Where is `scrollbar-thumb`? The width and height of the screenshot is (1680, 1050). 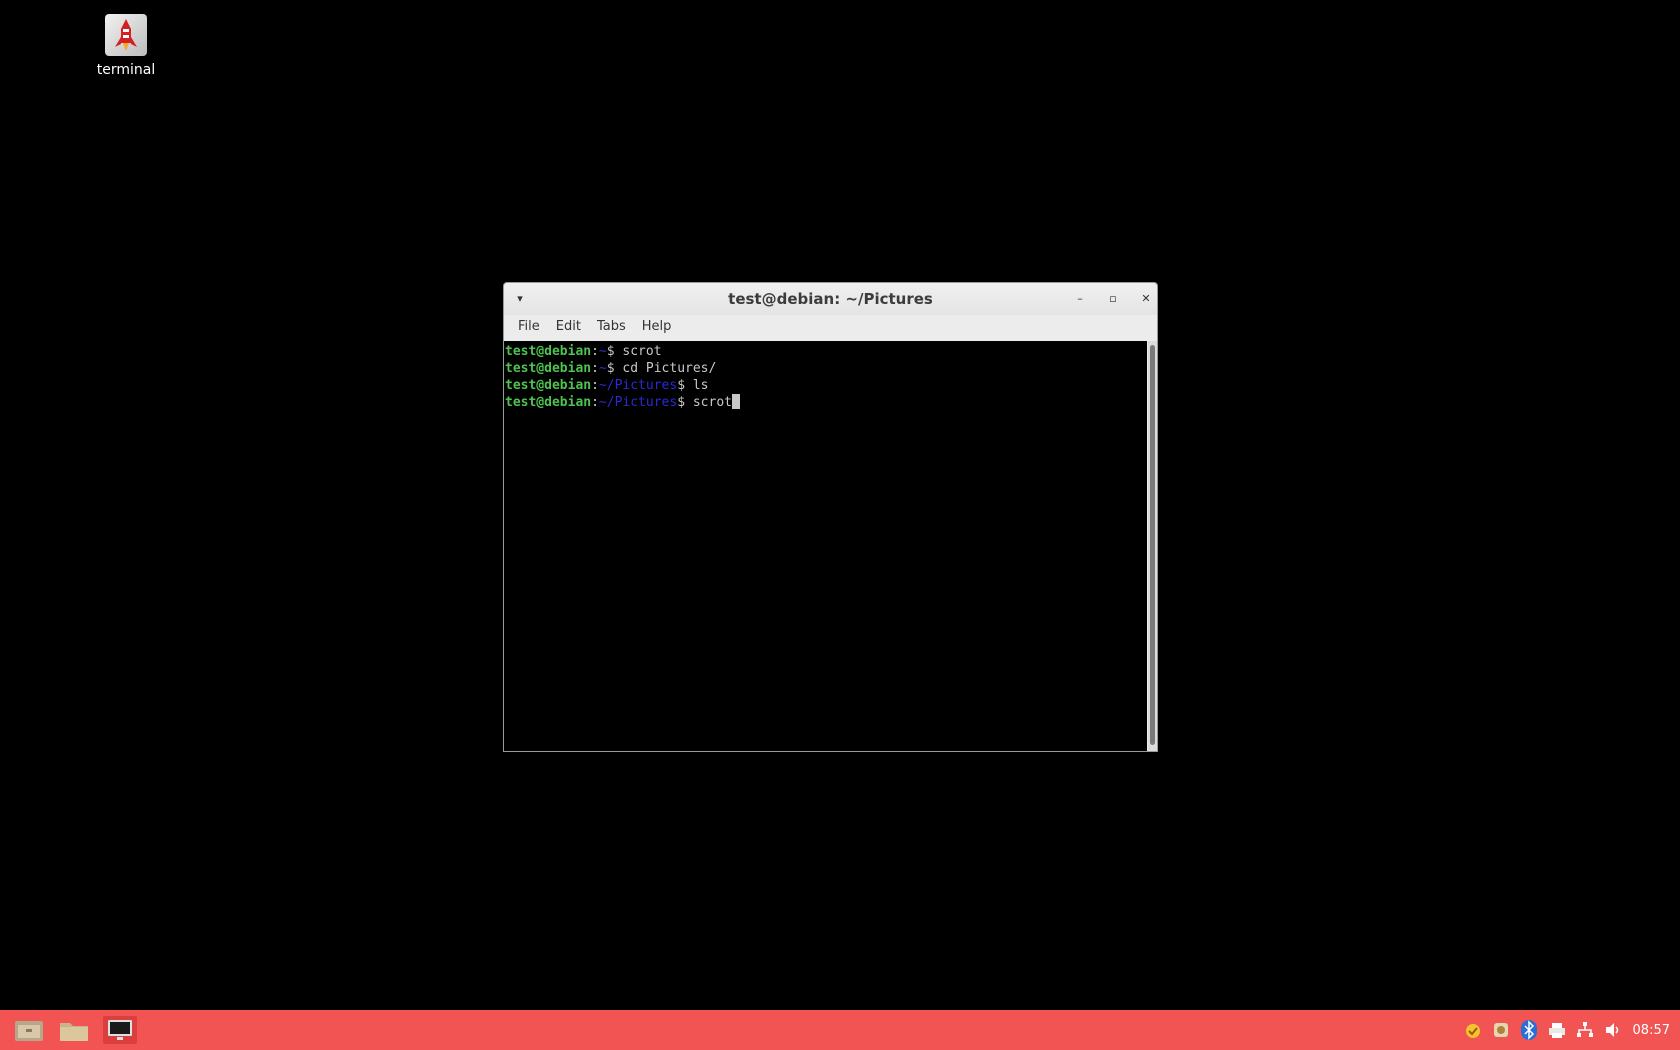
scrollbar-thumb is located at coordinates (1152, 545).